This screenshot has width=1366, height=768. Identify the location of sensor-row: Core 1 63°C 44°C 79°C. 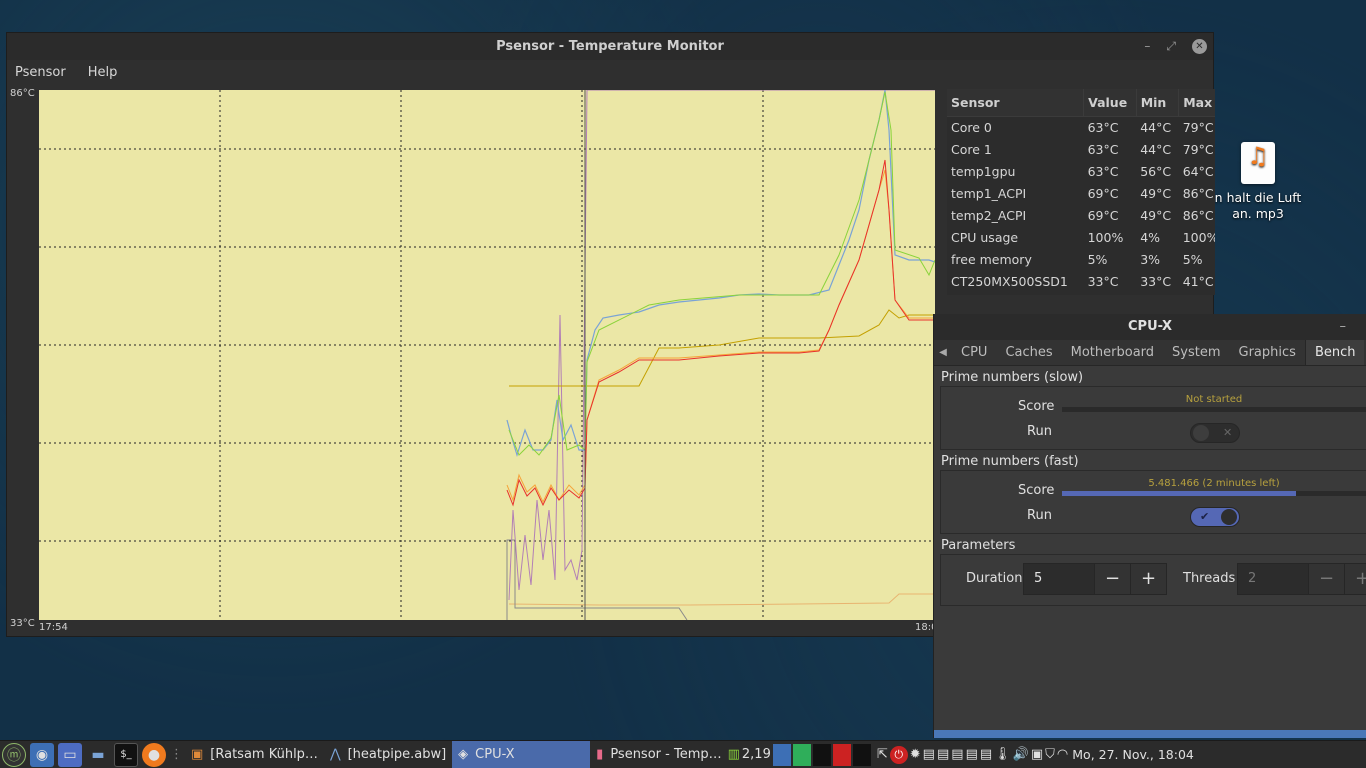
(1081, 150).